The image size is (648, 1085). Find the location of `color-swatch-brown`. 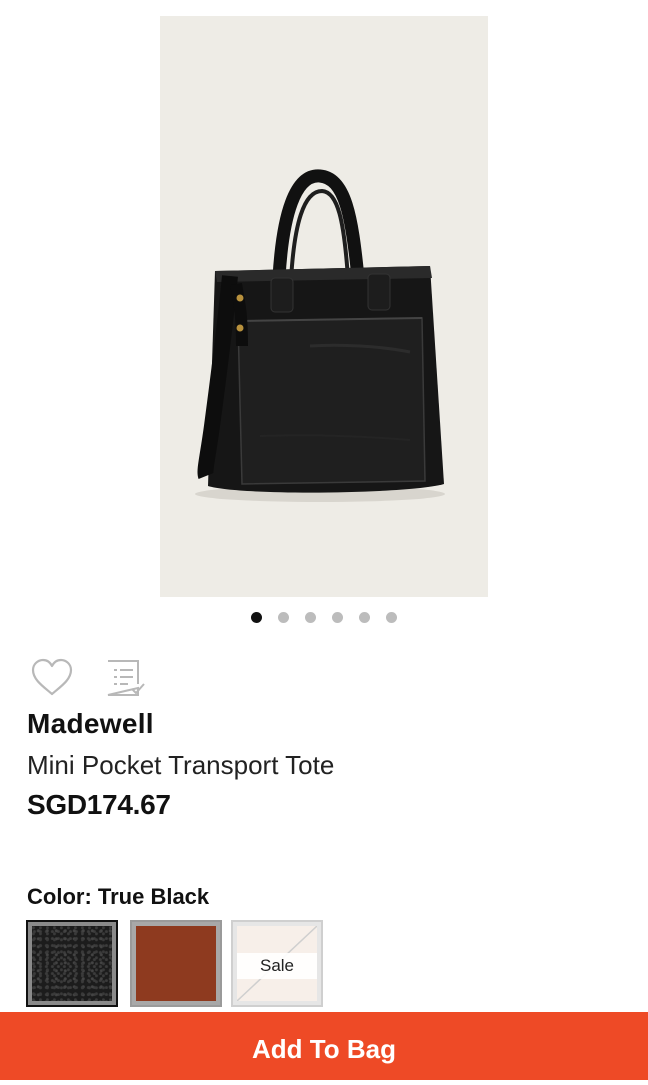

color-swatch-brown is located at coordinates (176, 963).